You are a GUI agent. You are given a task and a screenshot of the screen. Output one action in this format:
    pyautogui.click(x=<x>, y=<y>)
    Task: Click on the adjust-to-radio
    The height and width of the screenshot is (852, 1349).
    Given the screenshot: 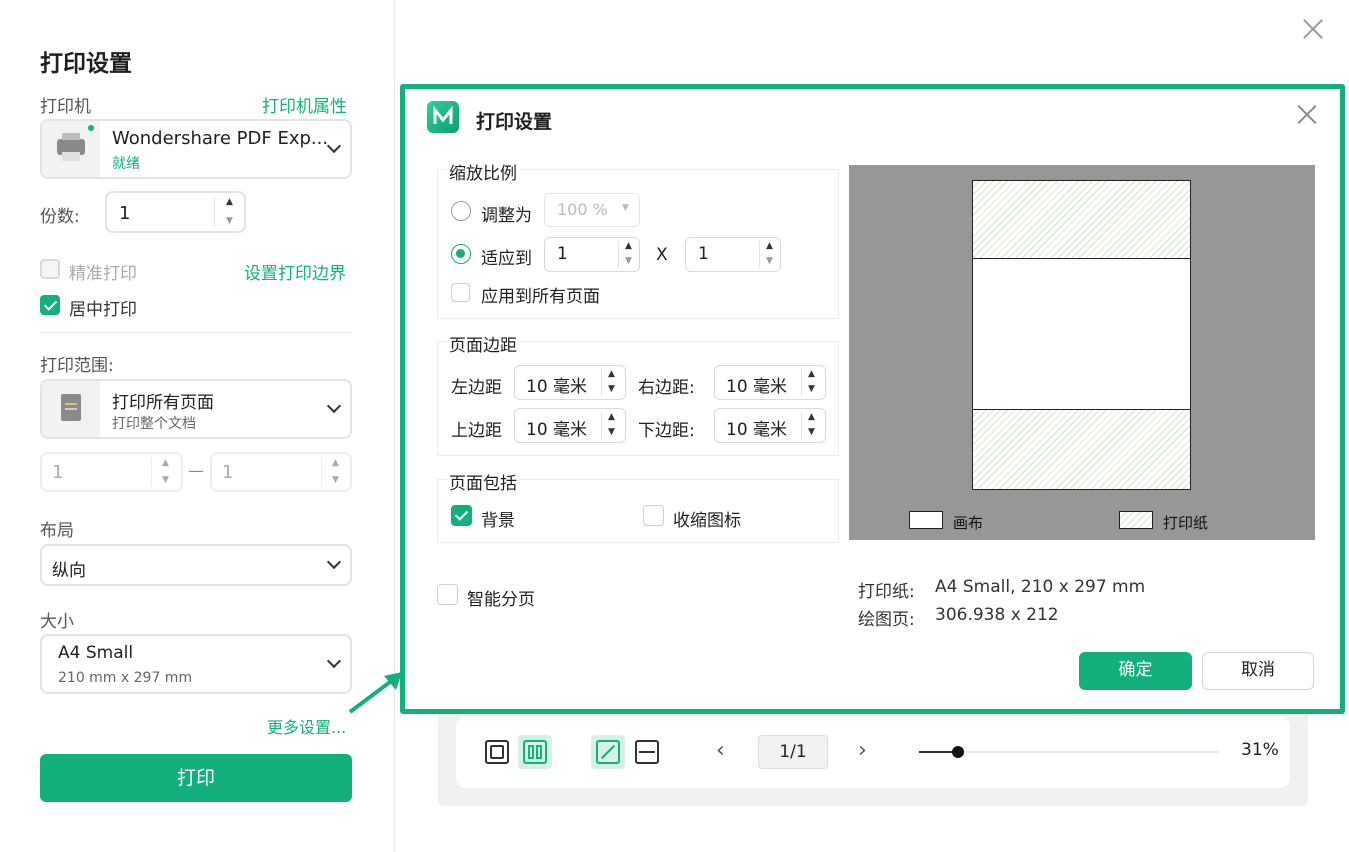 What is the action you would take?
    pyautogui.click(x=461, y=211)
    